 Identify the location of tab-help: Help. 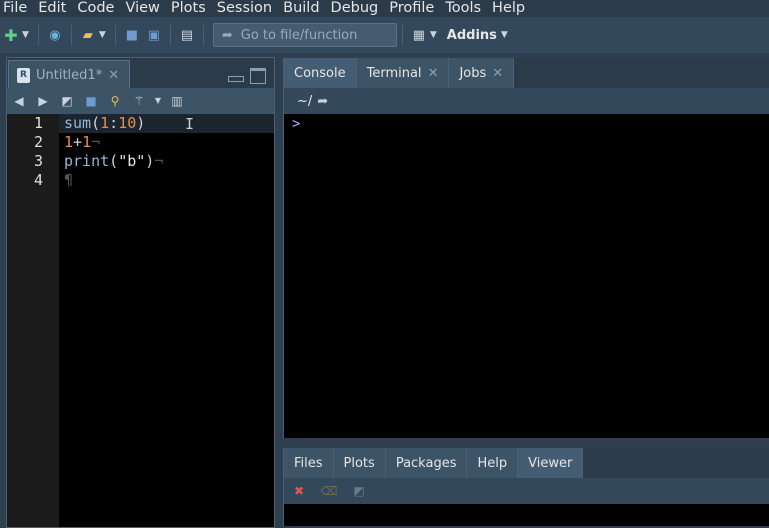
(493, 463).